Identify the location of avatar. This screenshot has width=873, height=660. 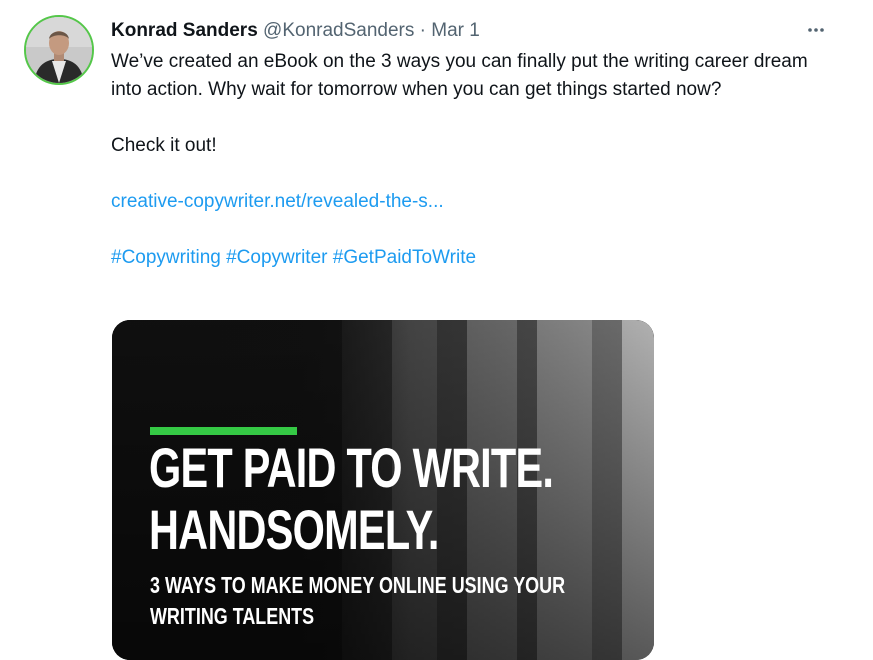
(59, 50).